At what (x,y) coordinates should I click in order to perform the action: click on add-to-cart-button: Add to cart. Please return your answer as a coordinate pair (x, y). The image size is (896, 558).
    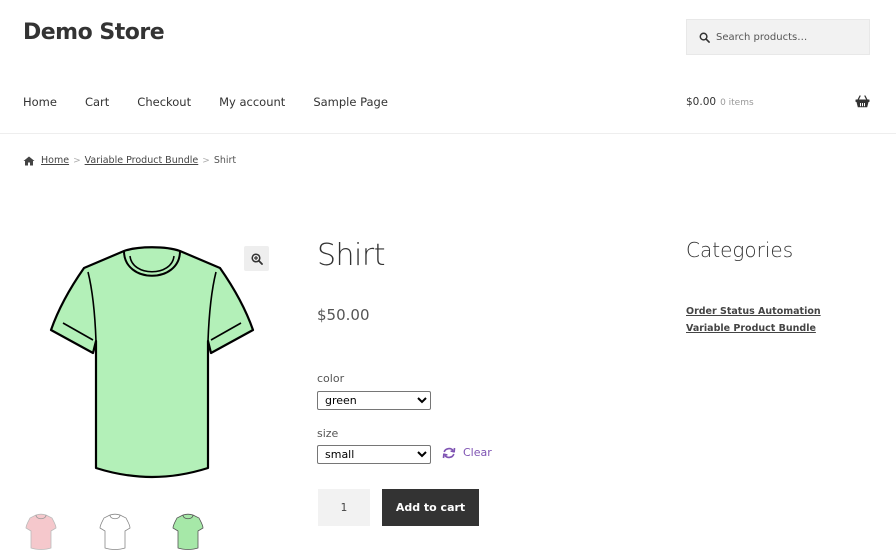
    Looking at the image, I should click on (430, 507).